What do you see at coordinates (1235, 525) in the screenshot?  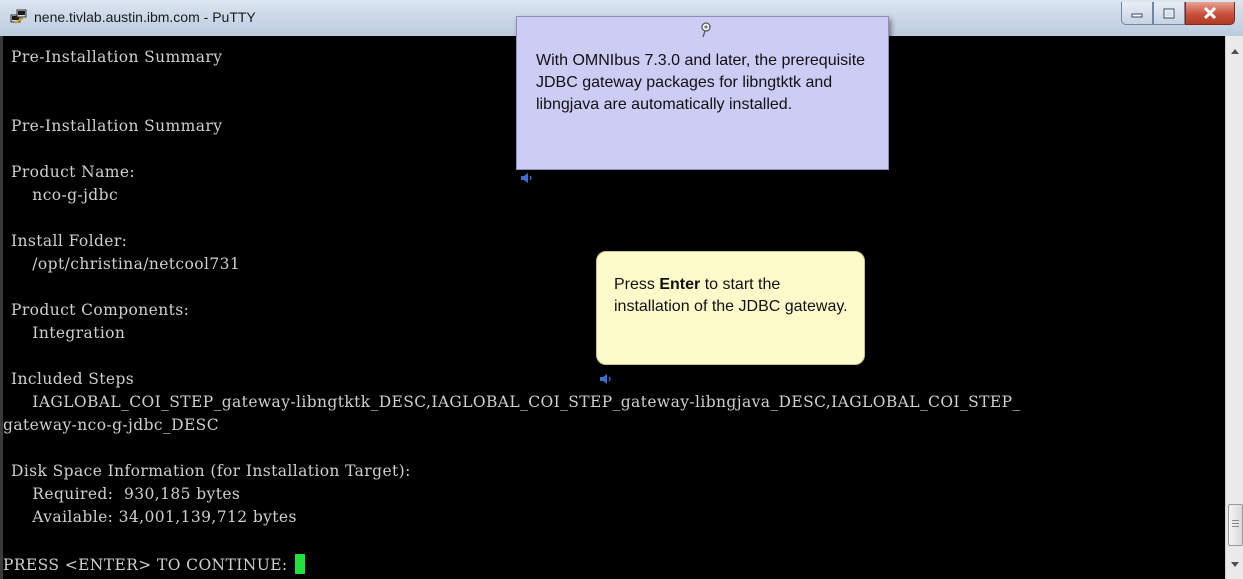 I see `scrollbar-thumb` at bounding box center [1235, 525].